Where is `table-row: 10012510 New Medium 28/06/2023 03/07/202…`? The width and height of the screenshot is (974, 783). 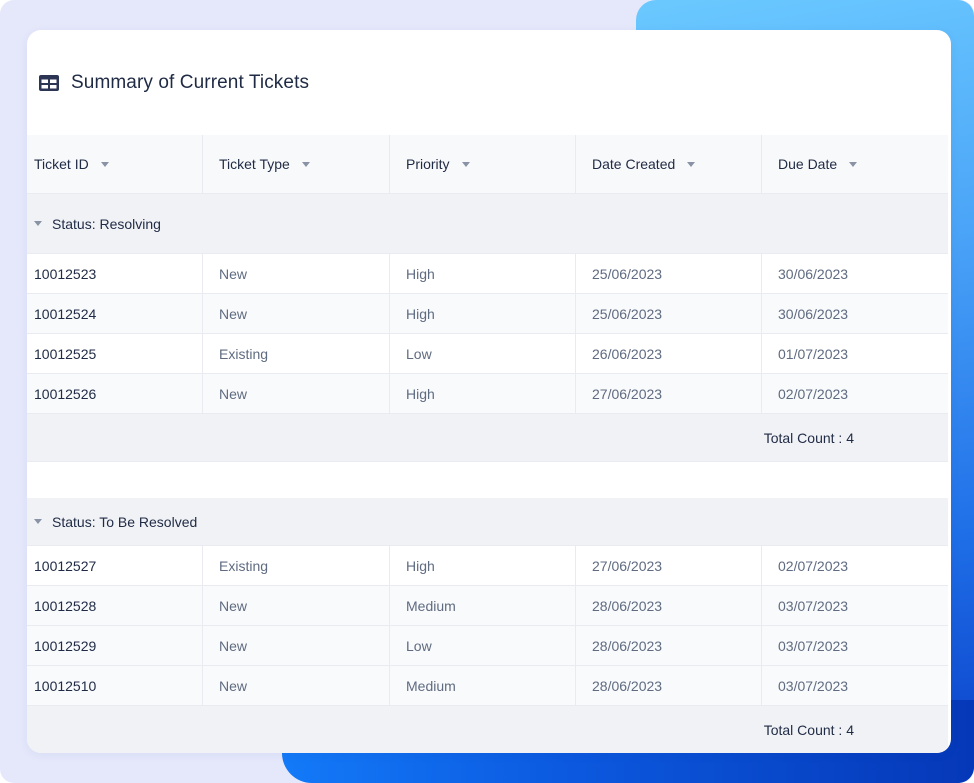 table-row: 10012510 New Medium 28/06/2023 03/07/202… is located at coordinates (487, 686).